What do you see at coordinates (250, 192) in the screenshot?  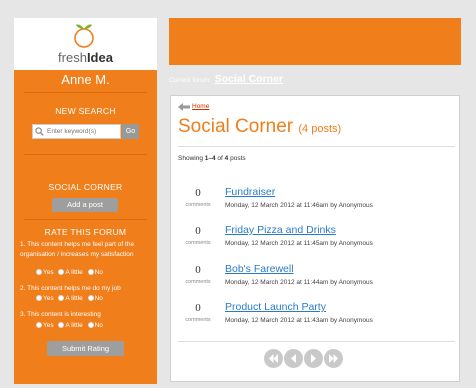 I see `post-title-link: Fundraiser` at bounding box center [250, 192].